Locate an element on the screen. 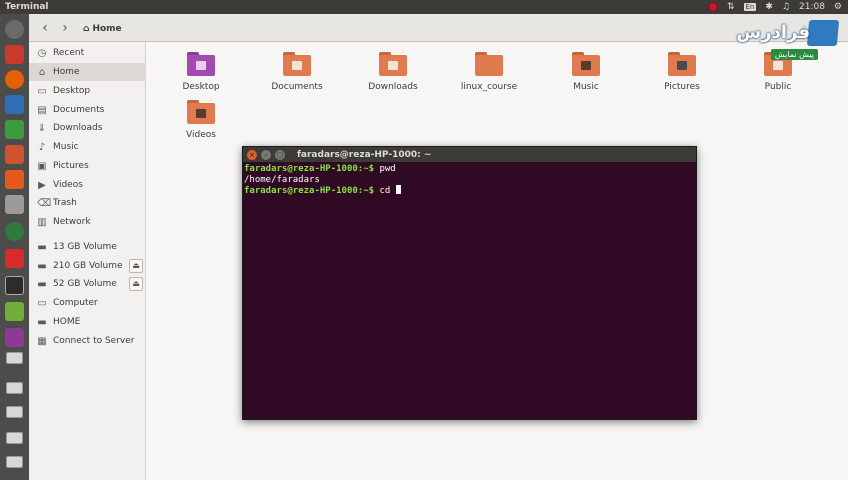 The image size is (848, 480). sidebar-item-network: ▥ Network is located at coordinates (87, 222).